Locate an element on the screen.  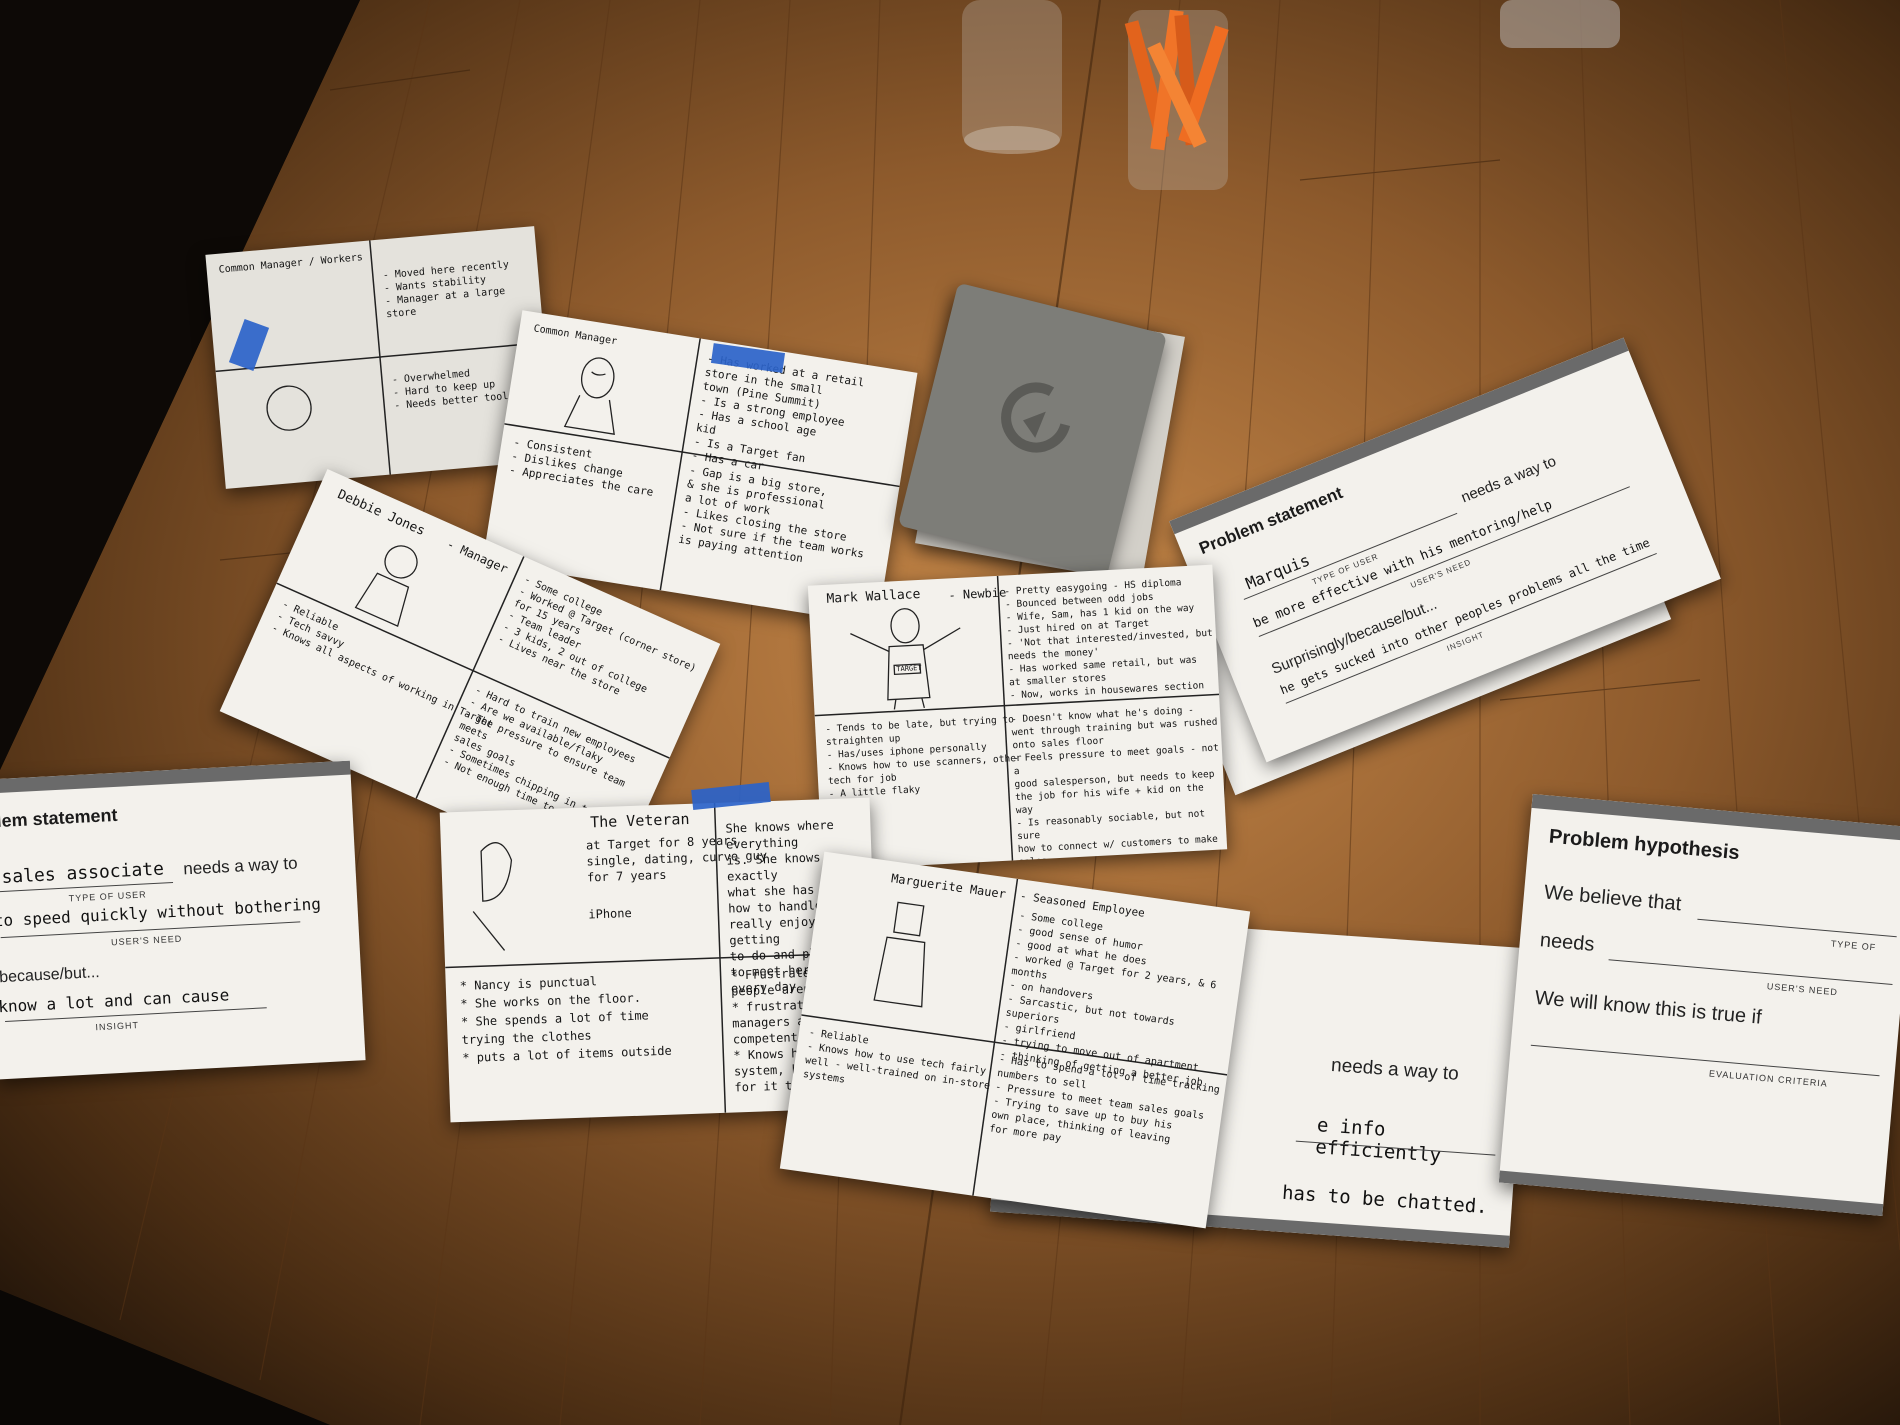
persona-behaviors: iPhone is located at coordinates (610, 913).